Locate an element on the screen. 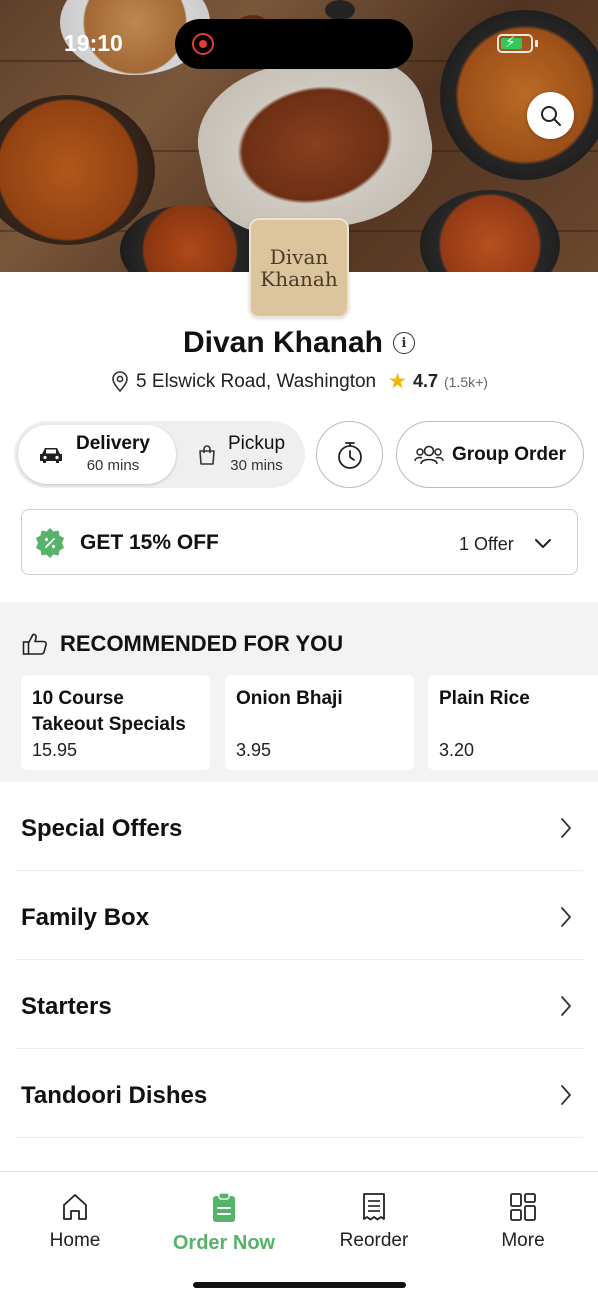  receipt-icon is located at coordinates (374, 1207).